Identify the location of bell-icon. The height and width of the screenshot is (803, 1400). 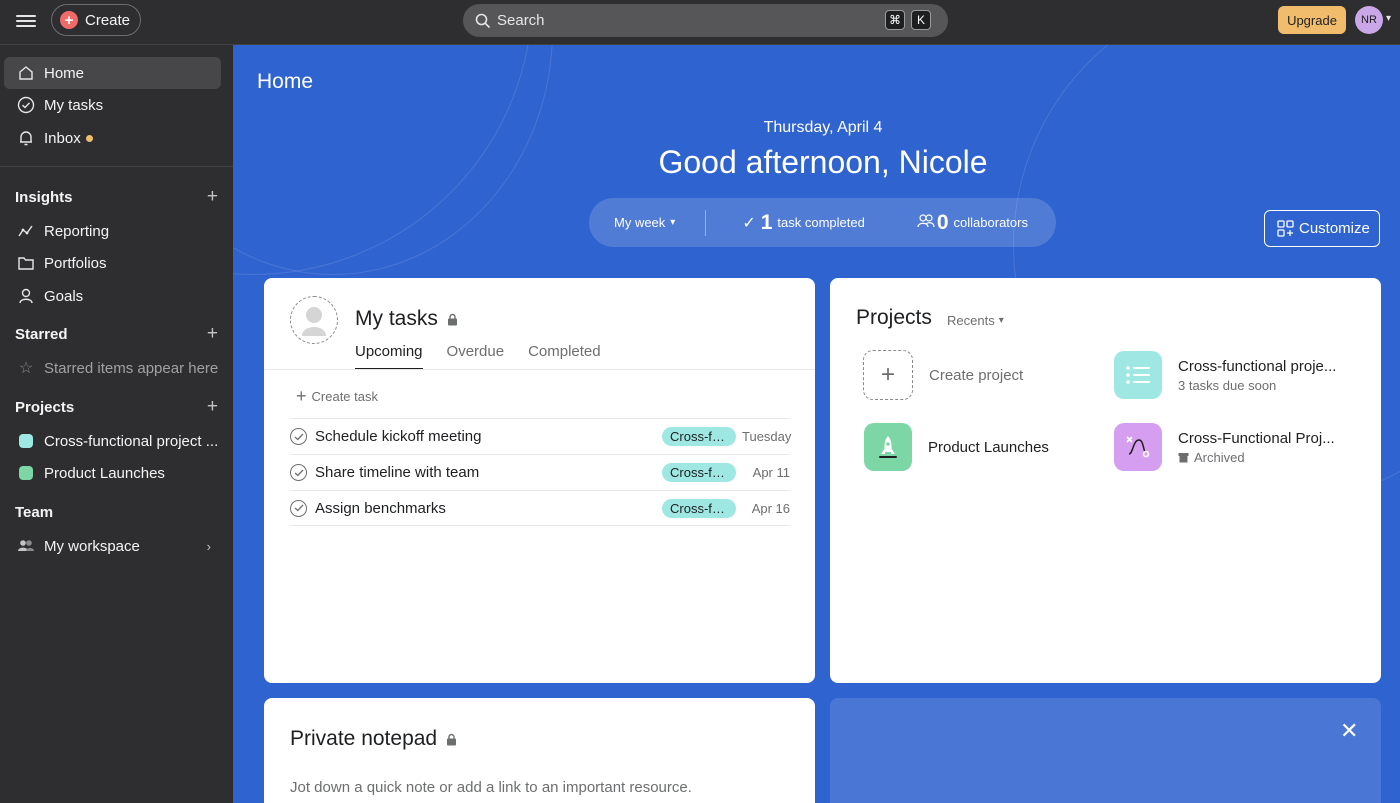
(26, 138).